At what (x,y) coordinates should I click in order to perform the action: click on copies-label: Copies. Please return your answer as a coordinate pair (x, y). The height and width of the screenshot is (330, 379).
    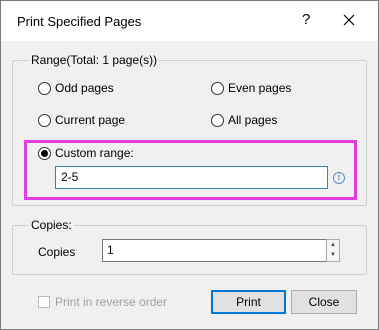
    Looking at the image, I should click on (57, 252).